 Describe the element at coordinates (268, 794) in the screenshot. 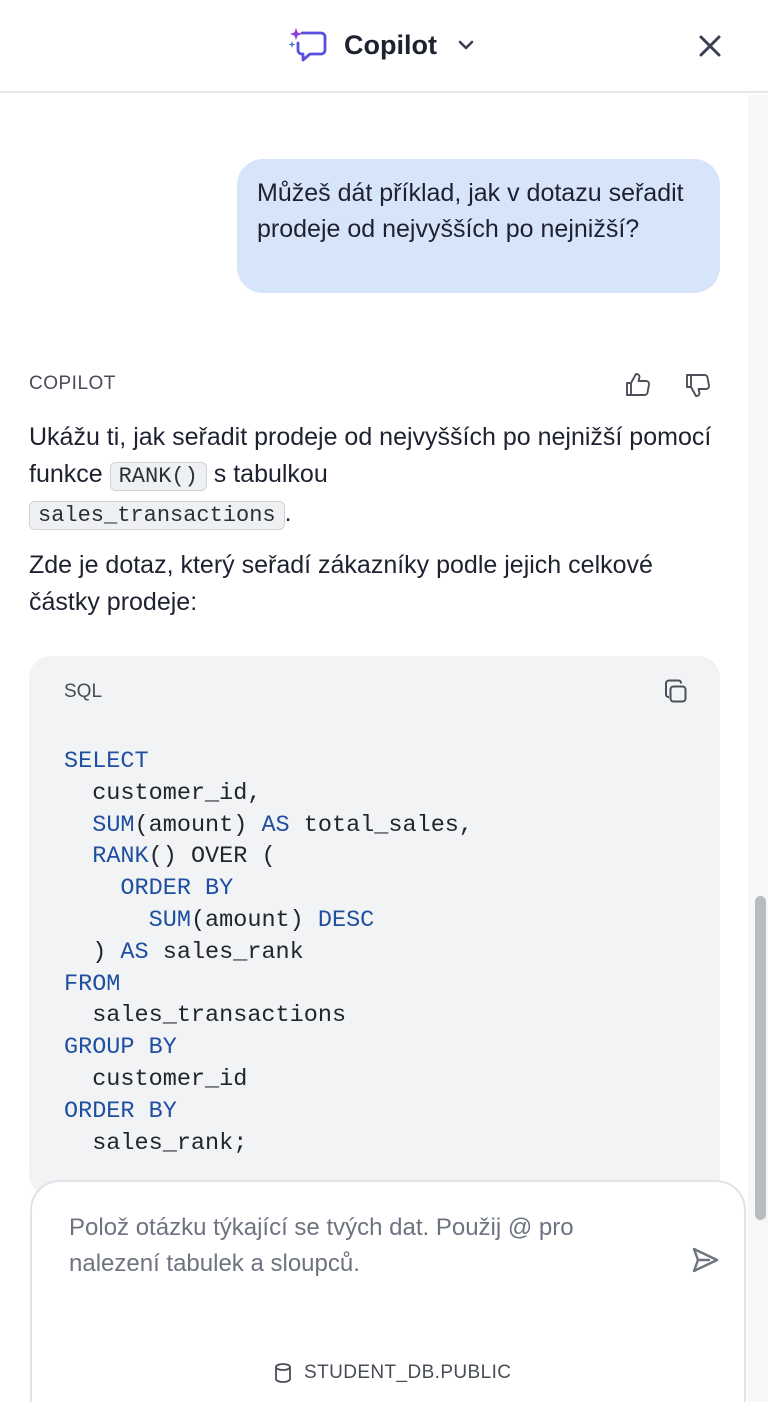

I see `code-line: customer_id,` at that location.